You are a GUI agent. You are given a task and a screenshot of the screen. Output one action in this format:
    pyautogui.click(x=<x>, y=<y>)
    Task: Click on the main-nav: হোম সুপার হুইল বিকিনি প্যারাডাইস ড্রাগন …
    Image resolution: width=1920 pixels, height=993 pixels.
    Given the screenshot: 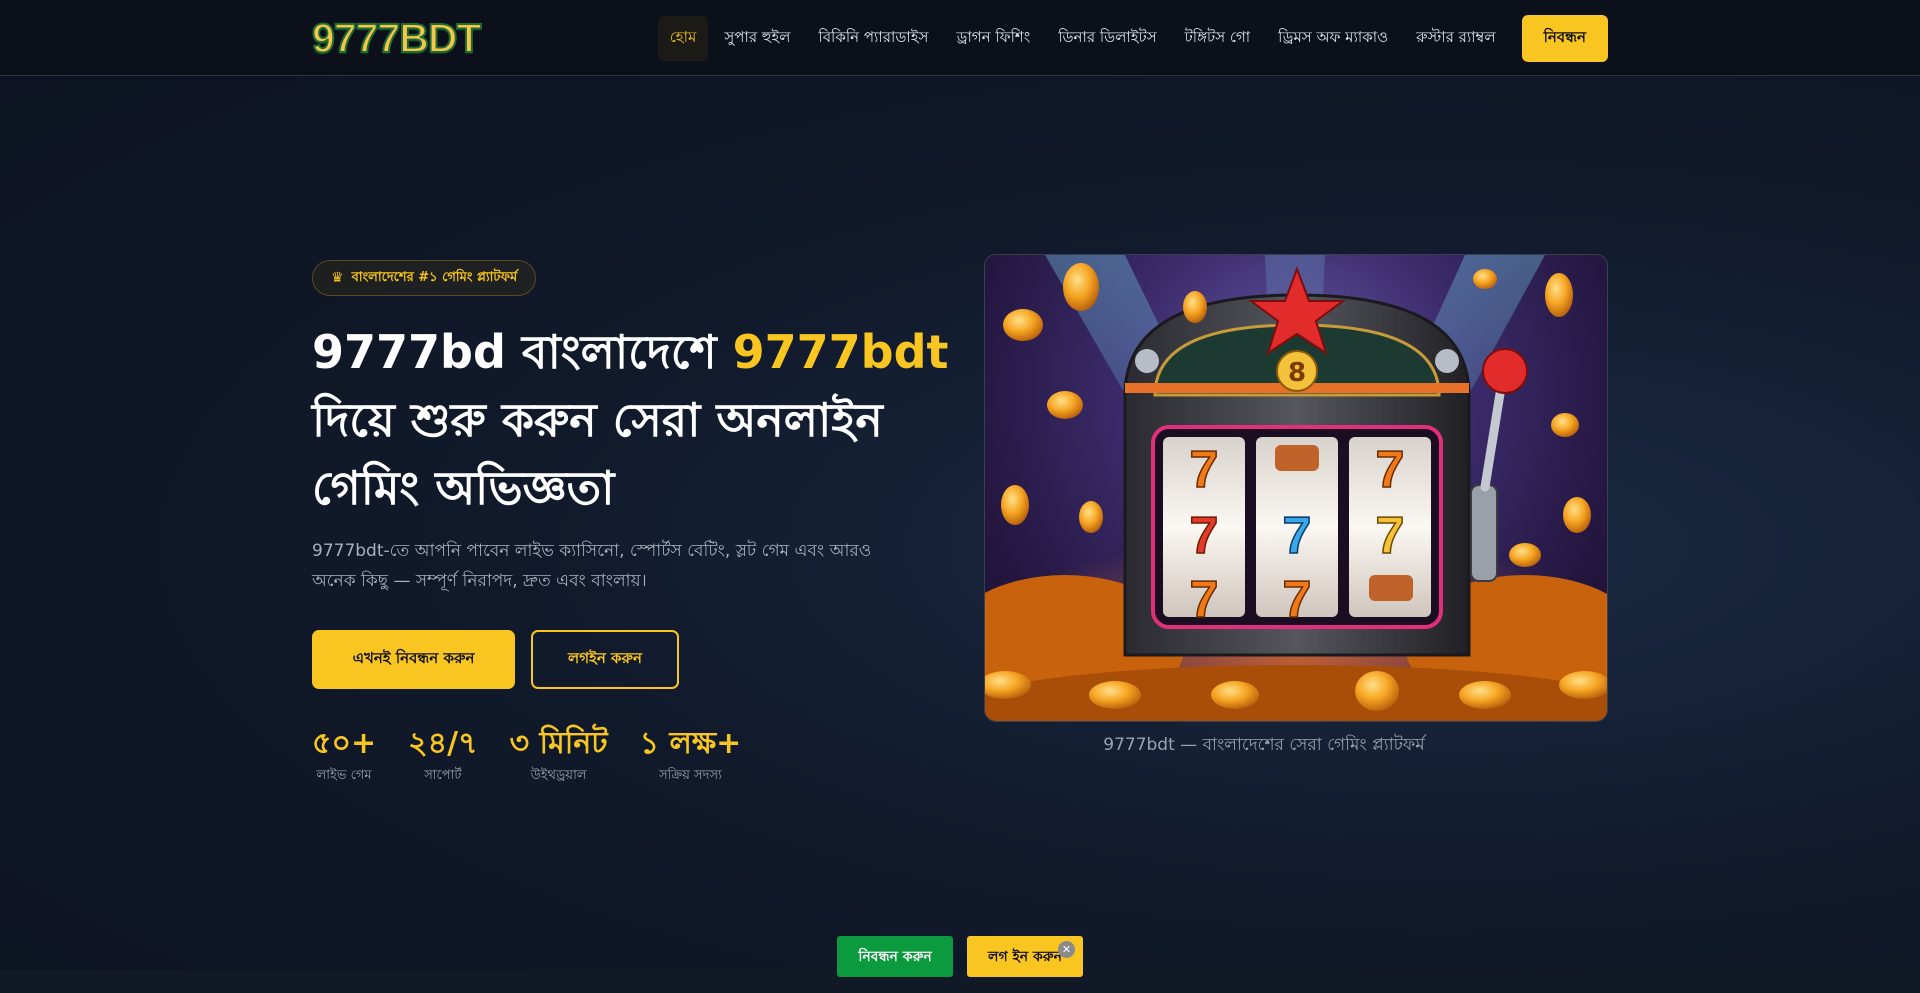 What is the action you would take?
    pyautogui.click(x=1132, y=38)
    